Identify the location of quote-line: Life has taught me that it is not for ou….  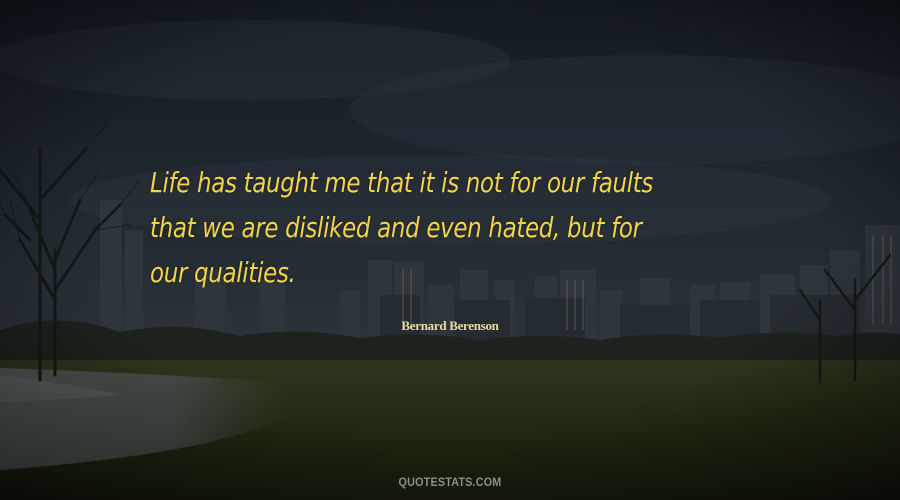
(402, 182).